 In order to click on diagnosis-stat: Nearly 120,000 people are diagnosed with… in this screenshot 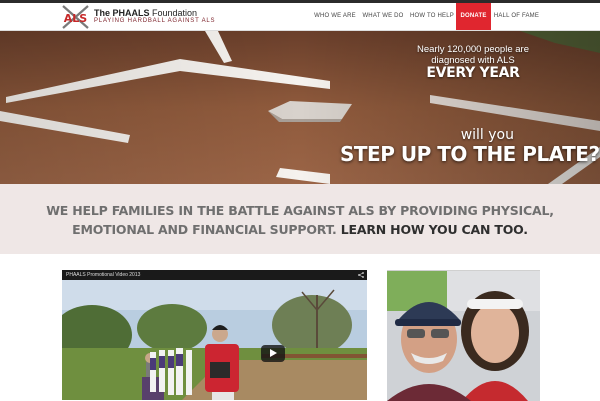, I will do `click(473, 62)`.